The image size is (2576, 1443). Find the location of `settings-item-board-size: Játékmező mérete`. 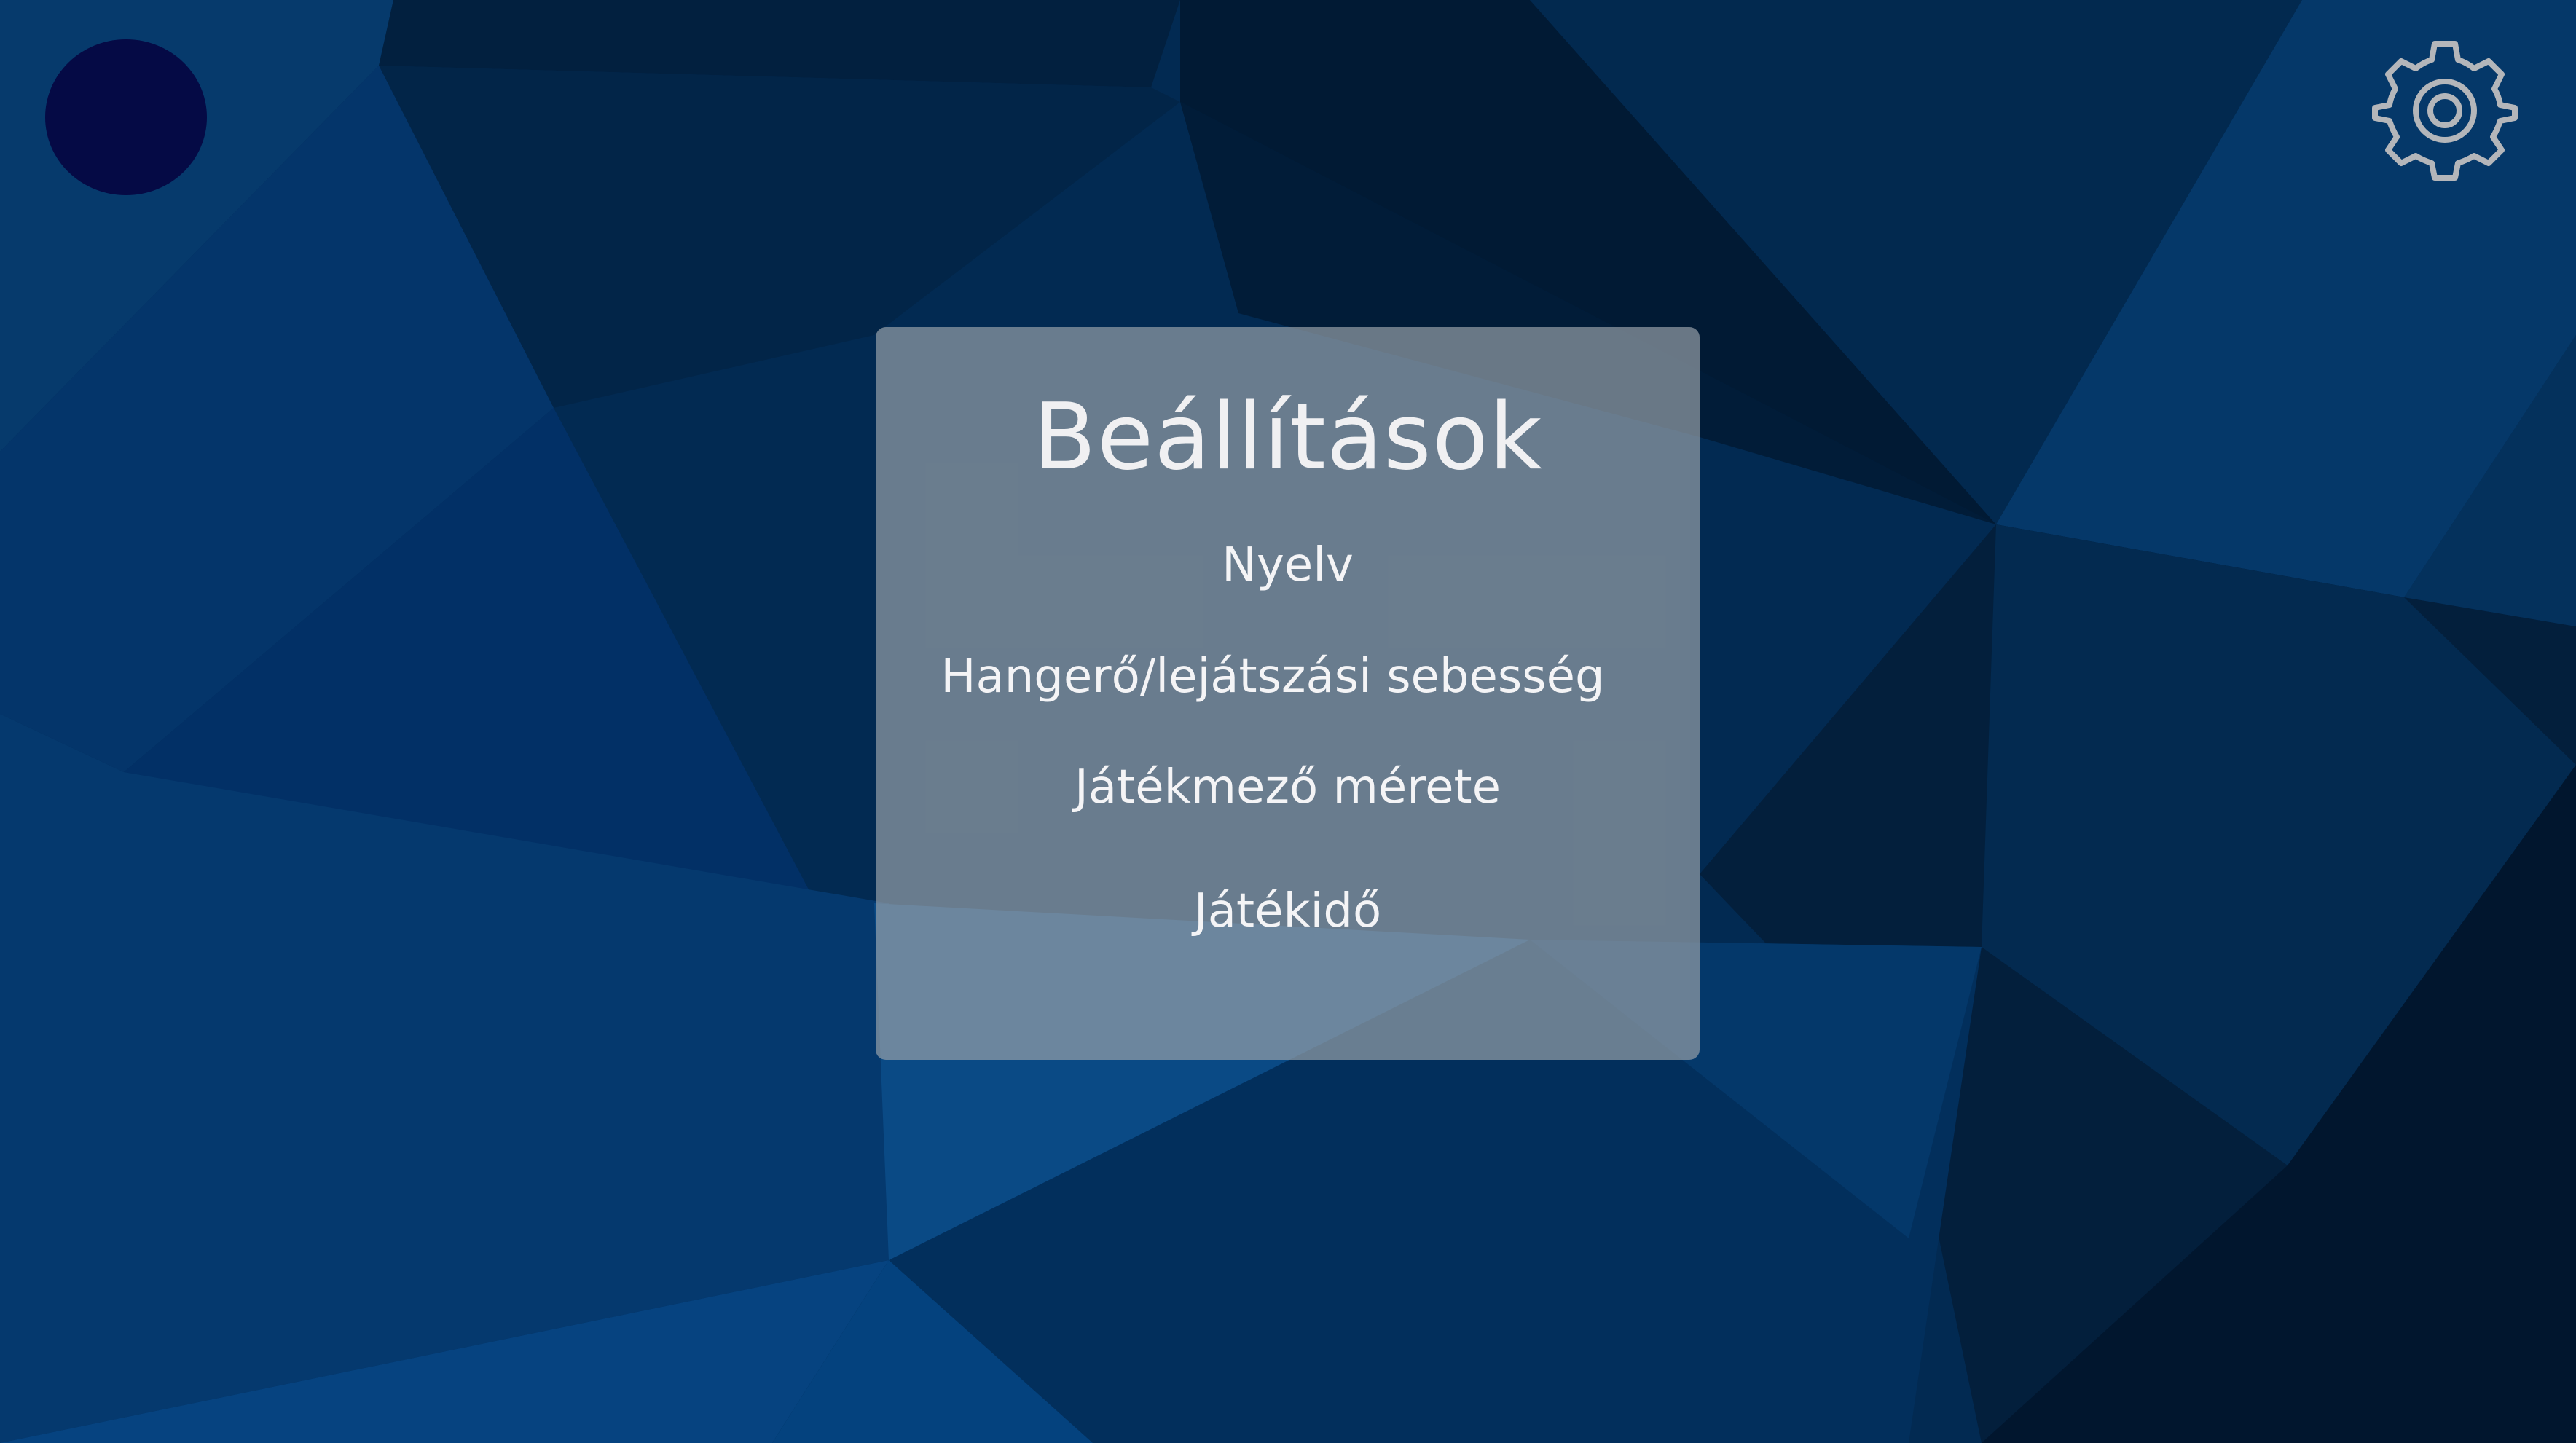

settings-item-board-size: Játékmező mérete is located at coordinates (1288, 787).